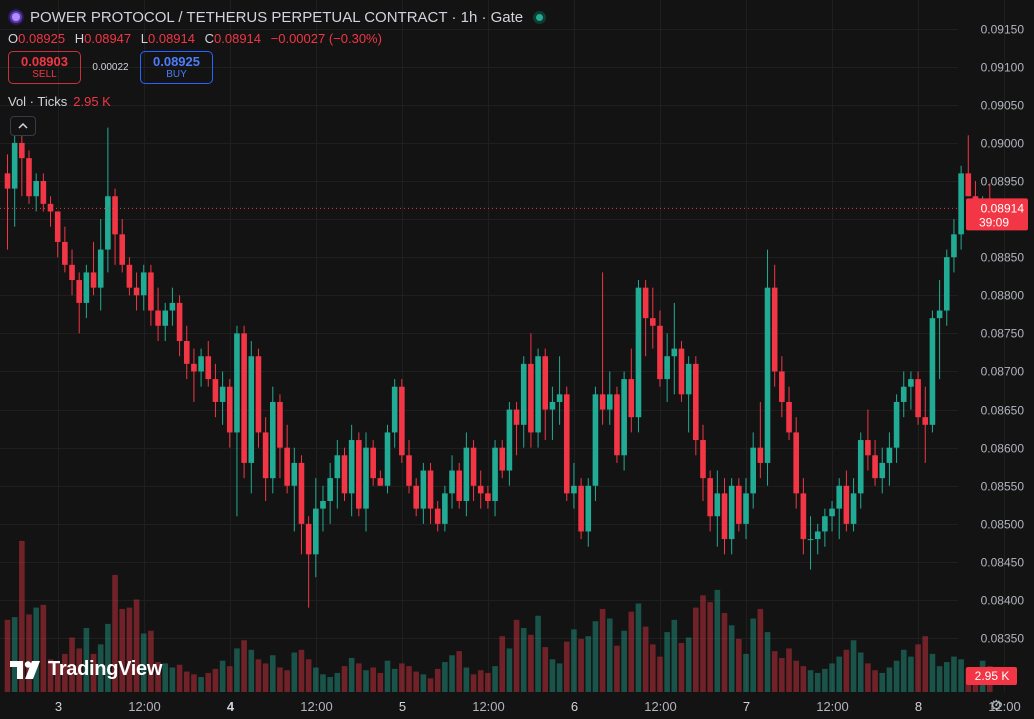  I want to click on price-tick-label: 0.08350, so click(1003, 639).